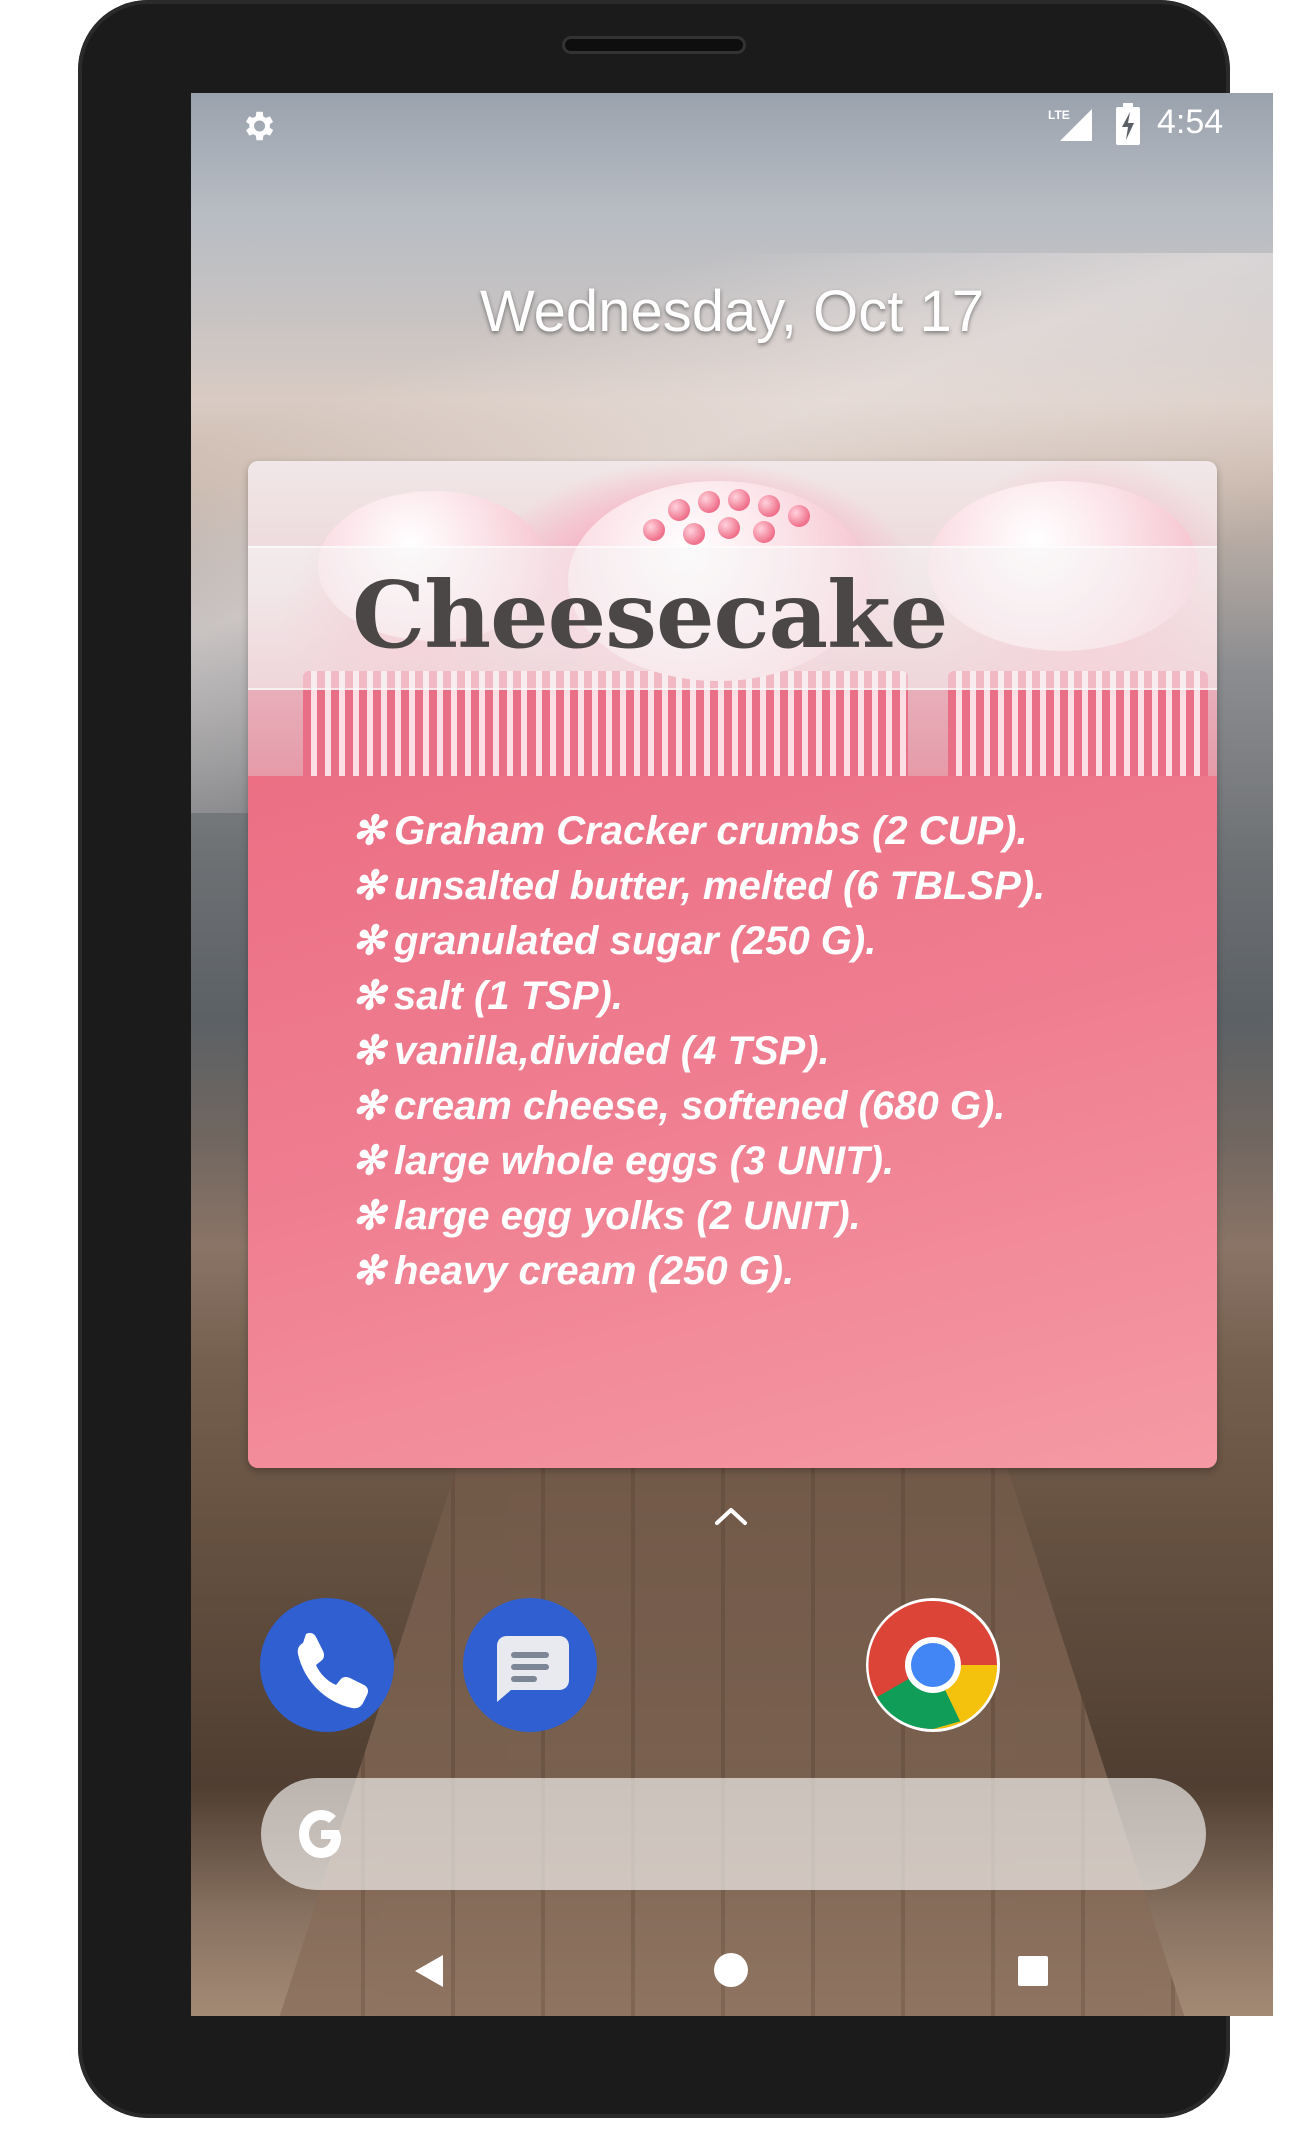 The height and width of the screenshot is (2130, 1305). I want to click on lockscreen-date: Wednesday, Oct 17, so click(732, 311).